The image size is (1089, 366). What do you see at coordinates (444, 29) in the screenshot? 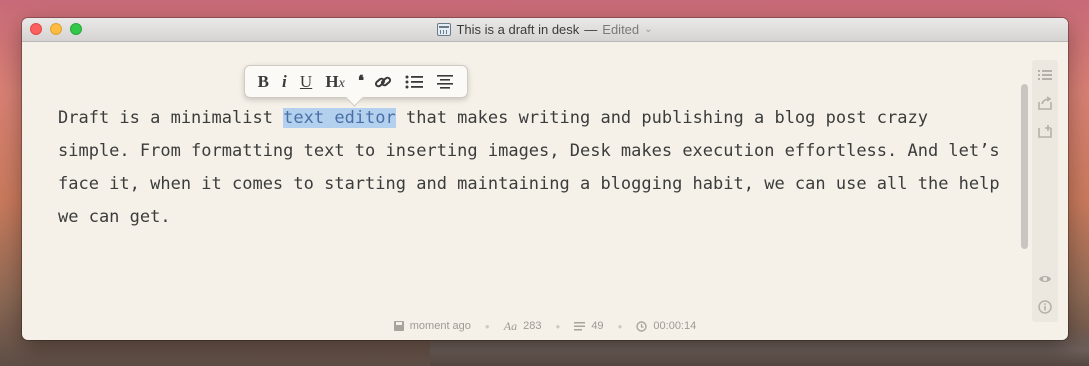
I see `document-icon` at bounding box center [444, 29].